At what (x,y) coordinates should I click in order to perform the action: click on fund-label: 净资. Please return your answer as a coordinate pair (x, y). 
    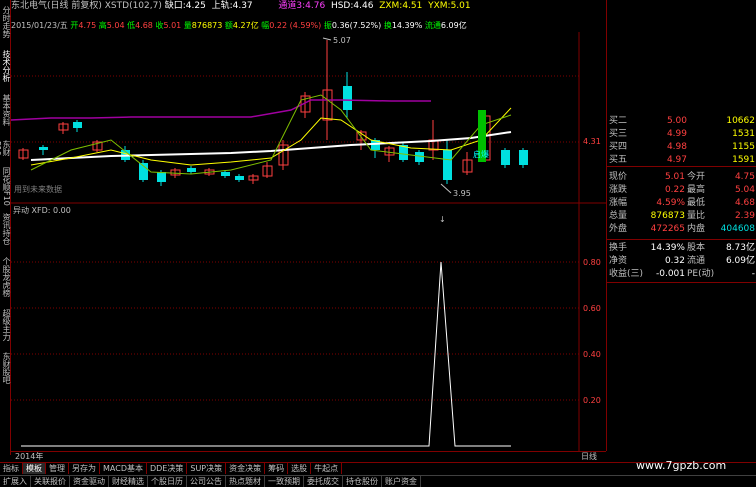
    Looking at the image, I should click on (618, 261).